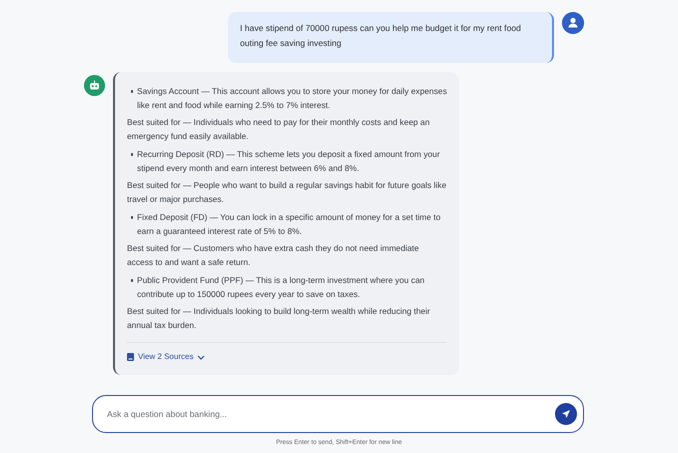 Image resolution: width=678 pixels, height=453 pixels. I want to click on user-avatar-icon, so click(573, 23).